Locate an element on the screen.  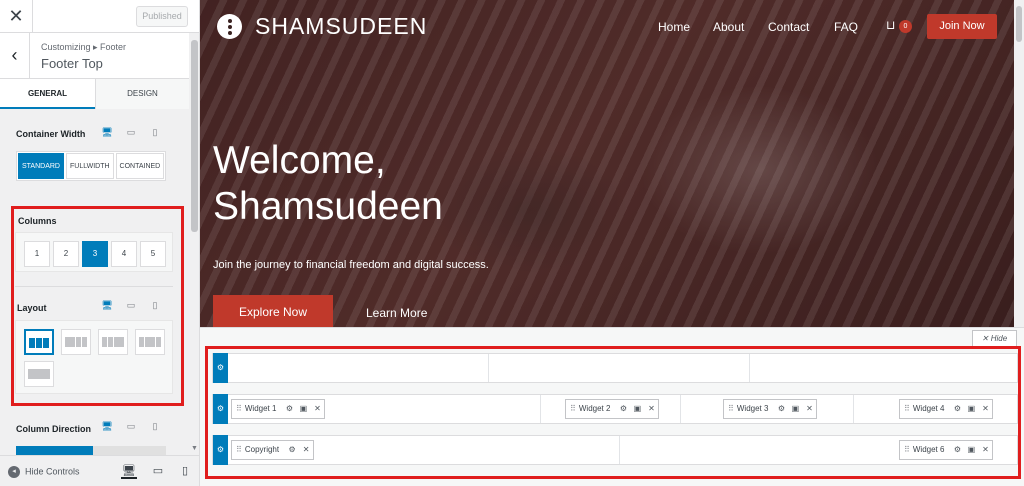
desktop-preview-icon: 🖥 is located at coordinates (129, 471).